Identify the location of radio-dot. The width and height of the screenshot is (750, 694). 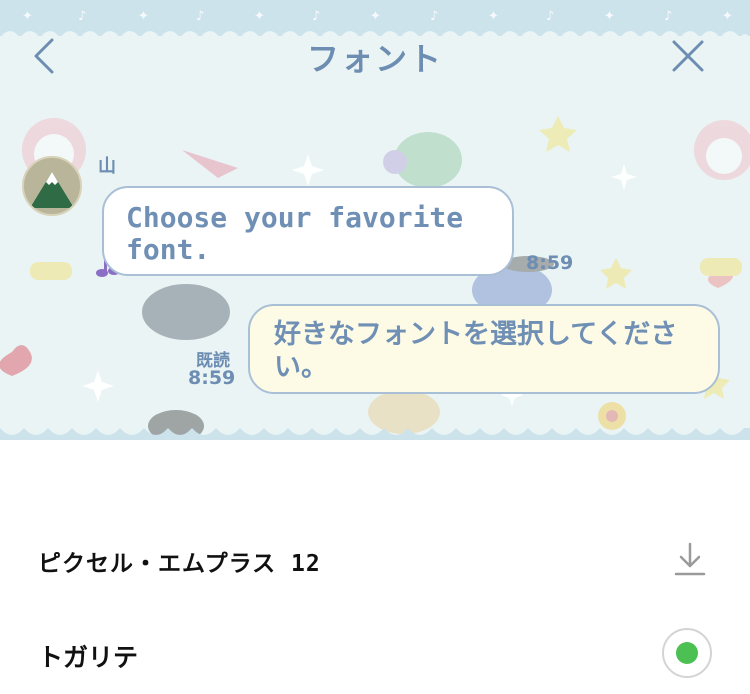
(687, 653).